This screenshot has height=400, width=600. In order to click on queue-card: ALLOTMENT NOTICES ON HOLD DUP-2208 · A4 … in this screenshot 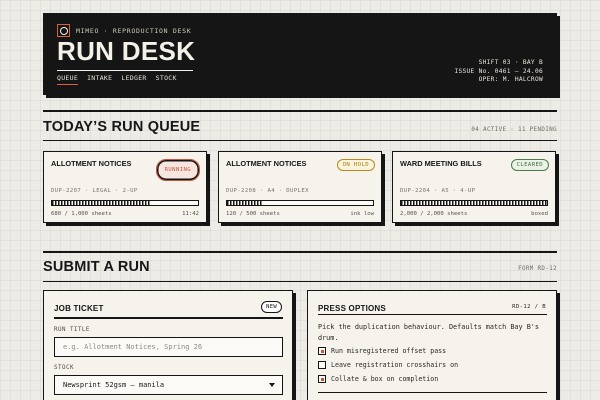, I will do `click(300, 187)`.